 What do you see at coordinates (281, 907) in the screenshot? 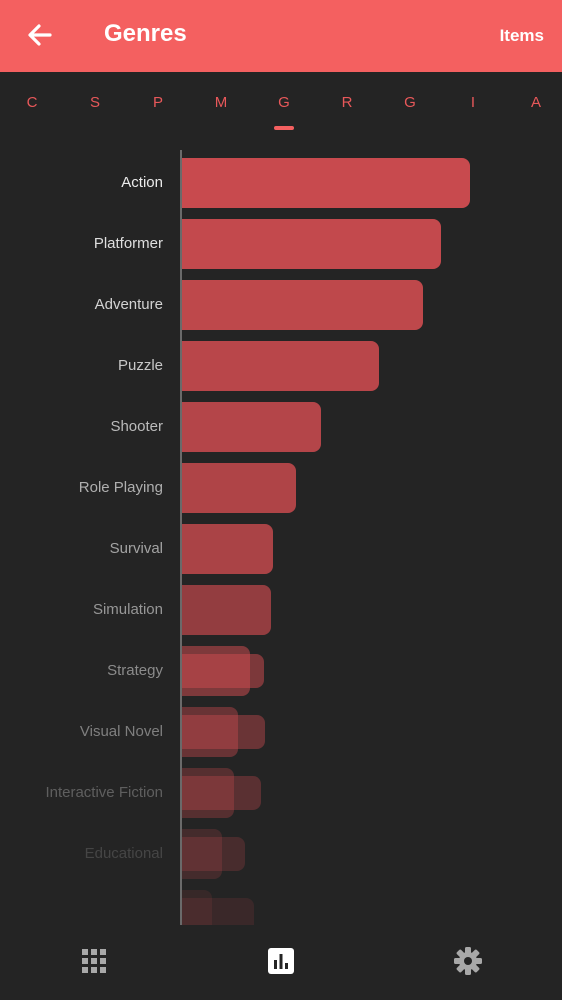
I see `bar-row` at bounding box center [281, 907].